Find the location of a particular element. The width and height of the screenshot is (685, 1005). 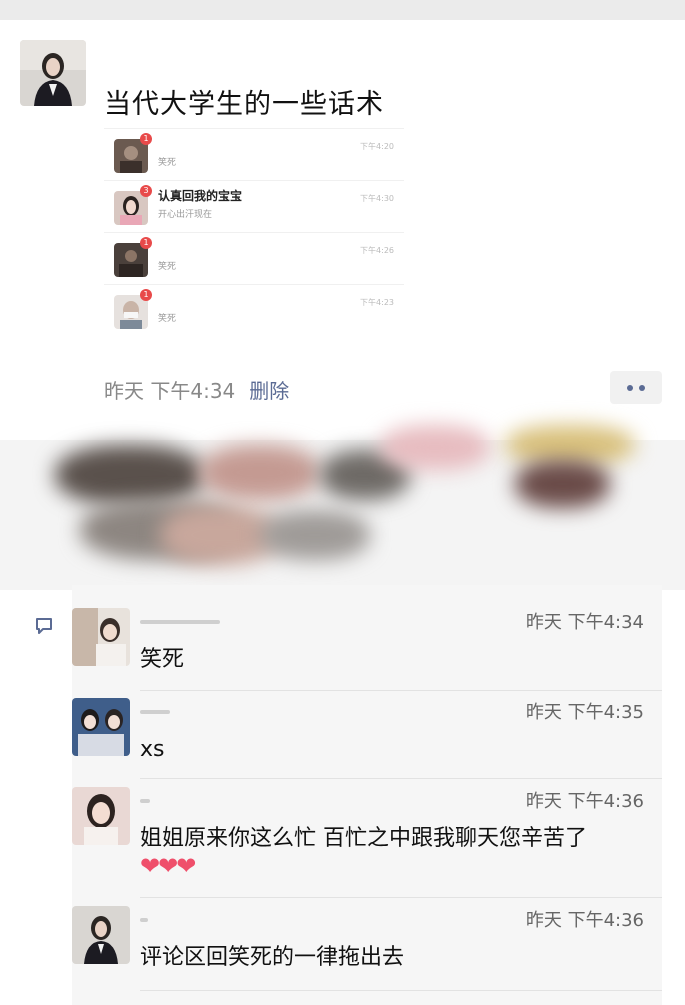

post-meta-row: 昨天 下午4:34 删除 is located at coordinates (196, 389).